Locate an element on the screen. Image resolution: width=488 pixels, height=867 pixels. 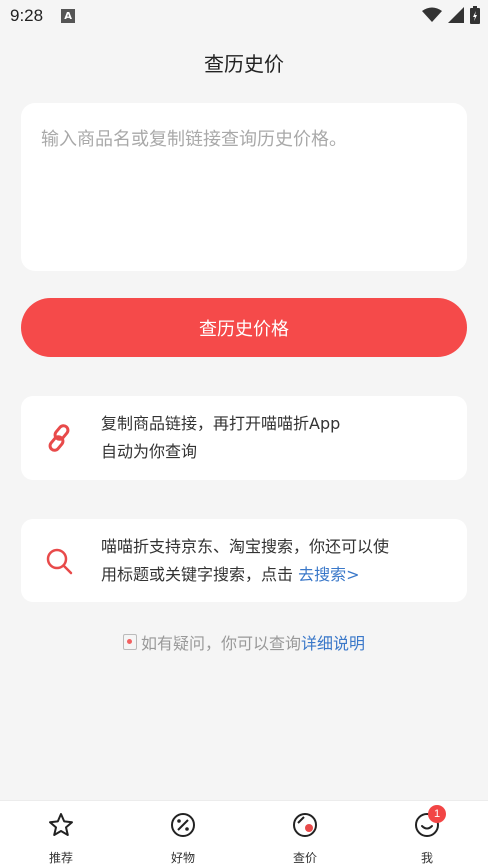
tab-recommend: 推荐 is located at coordinates (61, 834).